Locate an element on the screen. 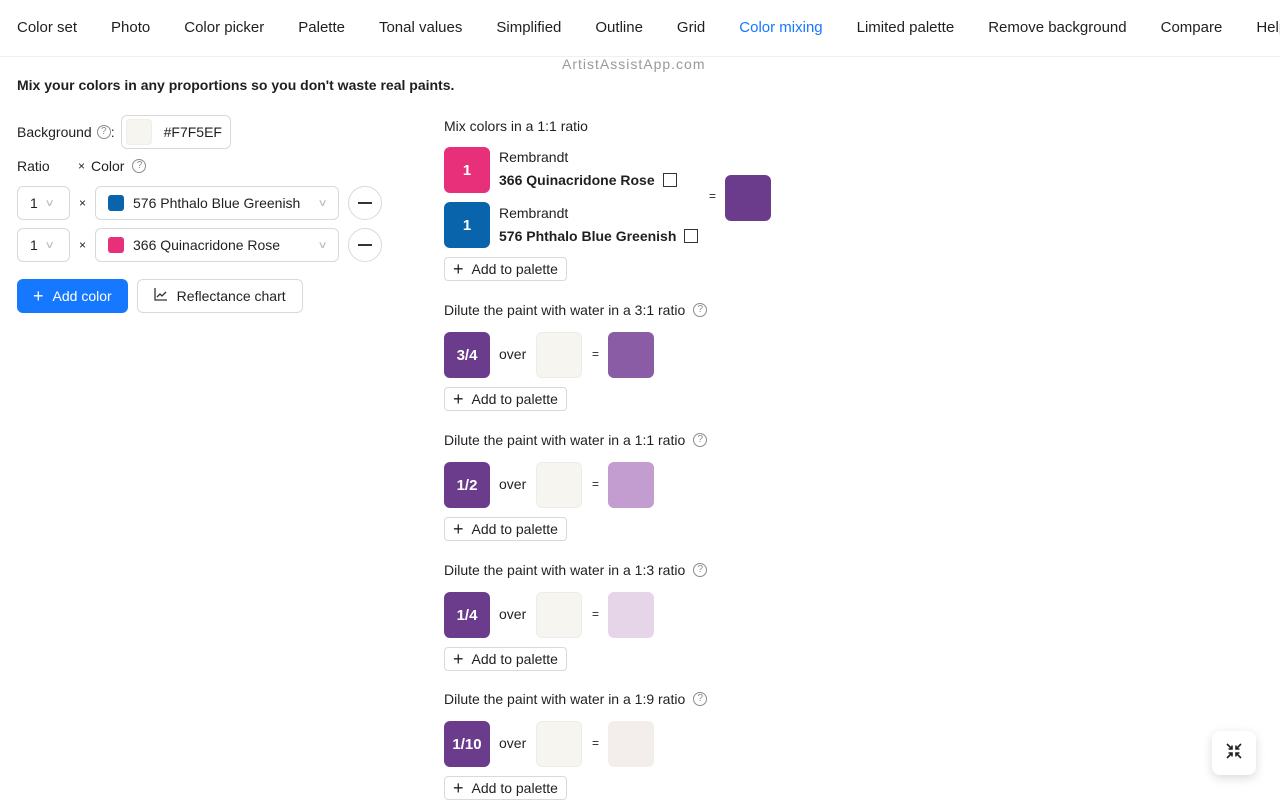 The height and width of the screenshot is (800, 1280). tab-outline: Outline is located at coordinates (619, 28).